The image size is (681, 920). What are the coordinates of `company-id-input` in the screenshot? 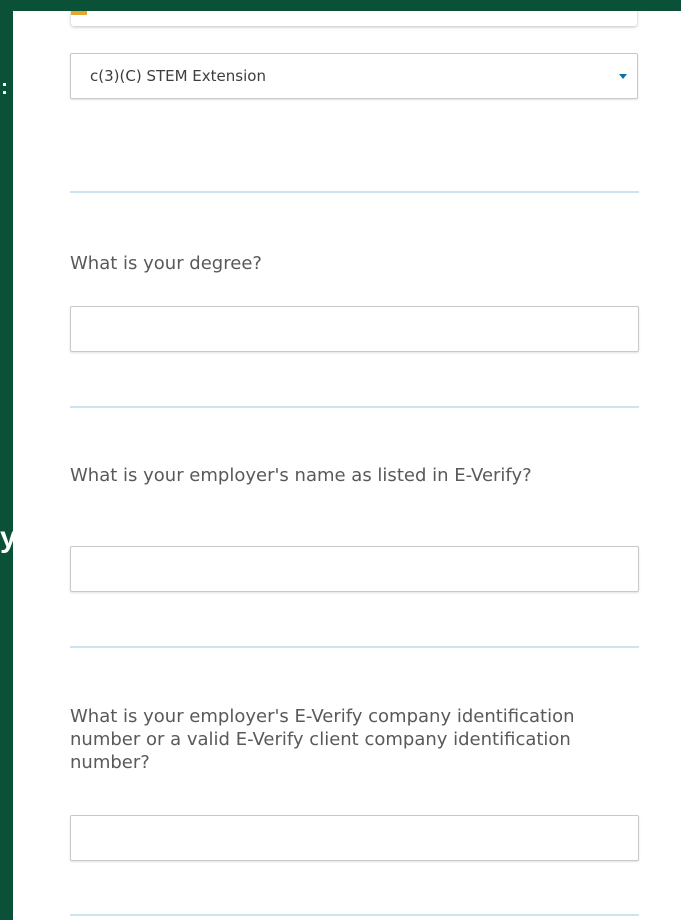 It's located at (354, 838).